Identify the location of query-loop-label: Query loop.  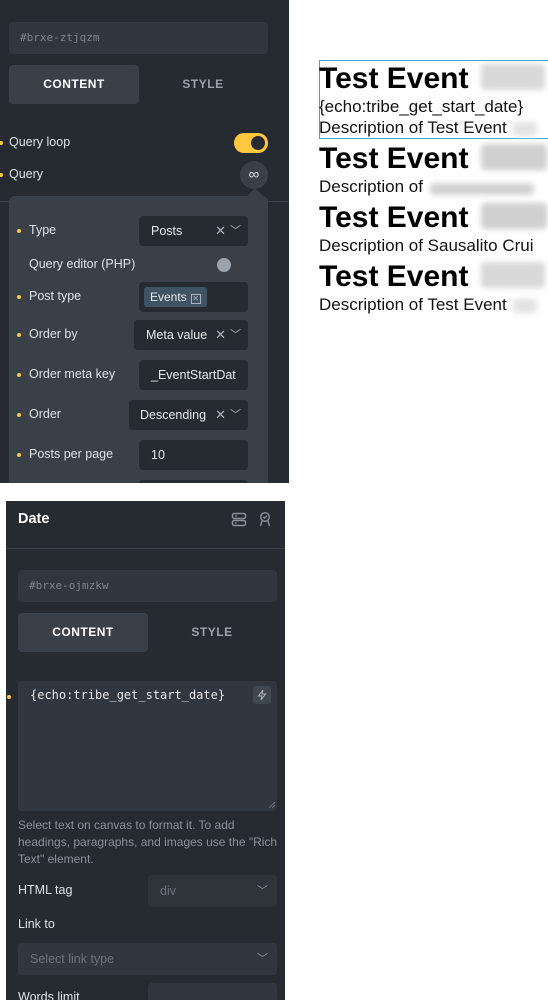
(40, 142).